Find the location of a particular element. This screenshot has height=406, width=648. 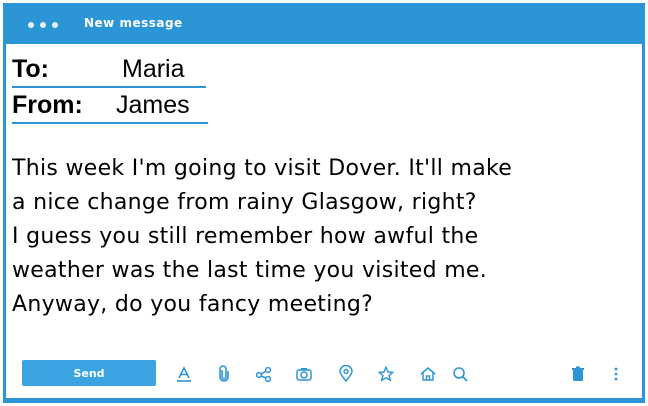

to-label: To: is located at coordinates (31, 69).